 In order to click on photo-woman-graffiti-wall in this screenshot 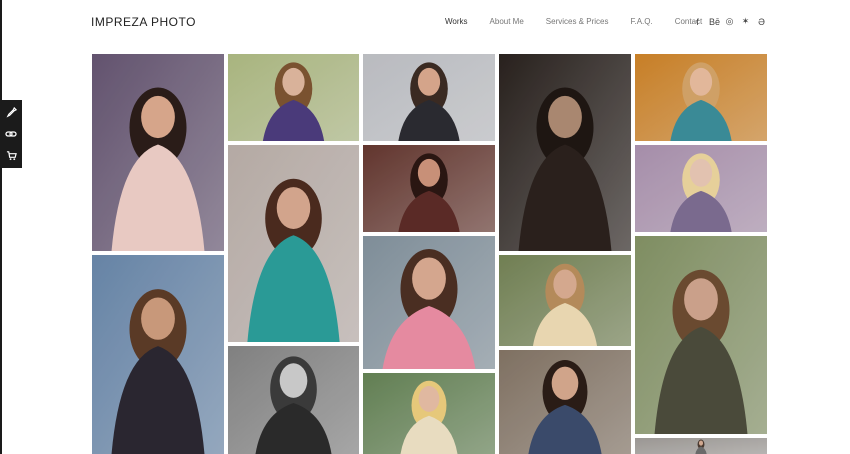, I will do `click(429, 302)`.